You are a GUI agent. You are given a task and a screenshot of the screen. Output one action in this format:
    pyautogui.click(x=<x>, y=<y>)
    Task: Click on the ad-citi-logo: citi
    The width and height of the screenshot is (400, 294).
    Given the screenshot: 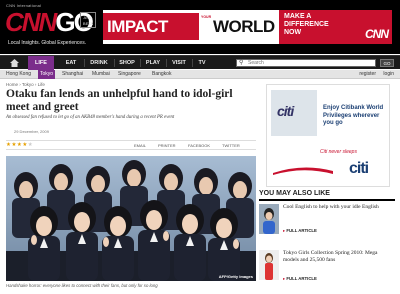 What is the action you would take?
    pyautogui.click(x=359, y=168)
    